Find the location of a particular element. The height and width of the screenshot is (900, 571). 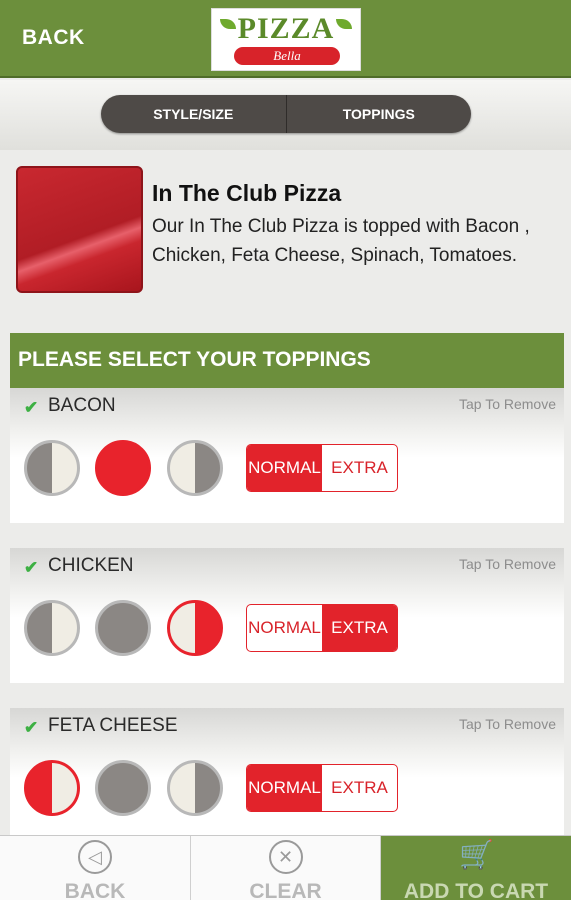

tab-toppings: TOPPINGS is located at coordinates (378, 114).